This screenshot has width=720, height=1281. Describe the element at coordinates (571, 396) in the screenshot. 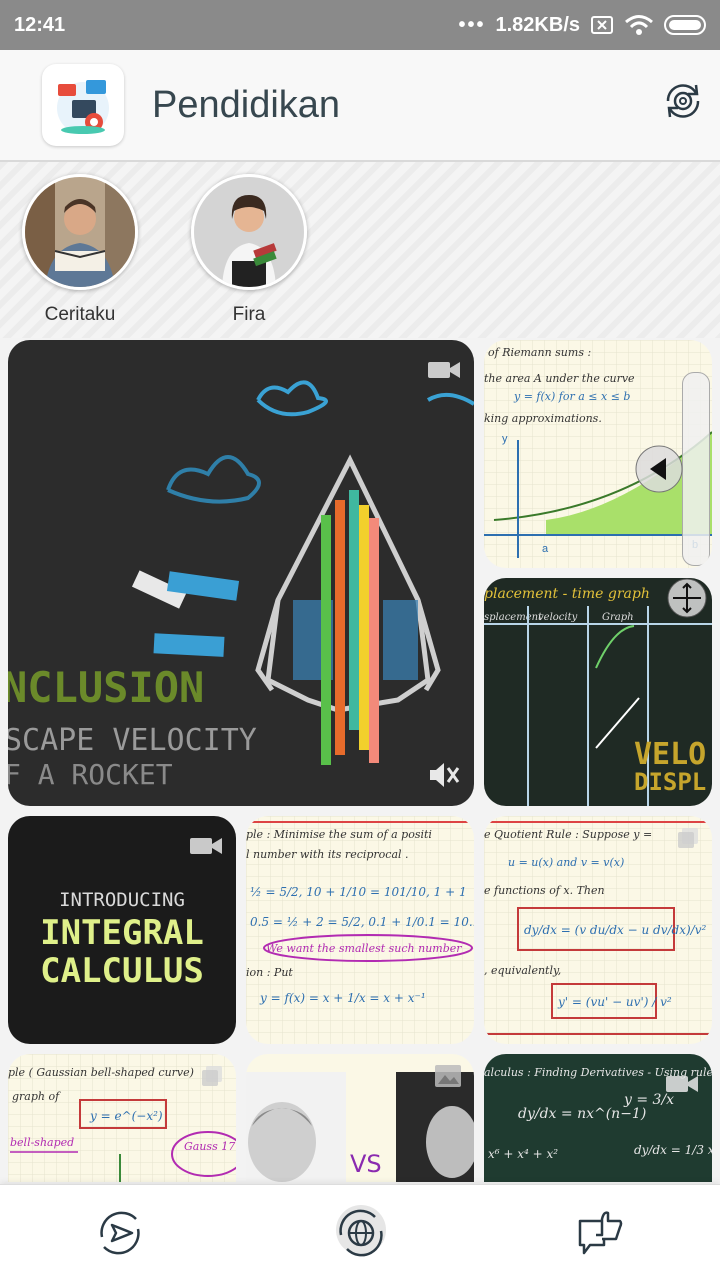

I see `riemann-line2: y = f(x) for a ≤ x ≤ b` at that location.